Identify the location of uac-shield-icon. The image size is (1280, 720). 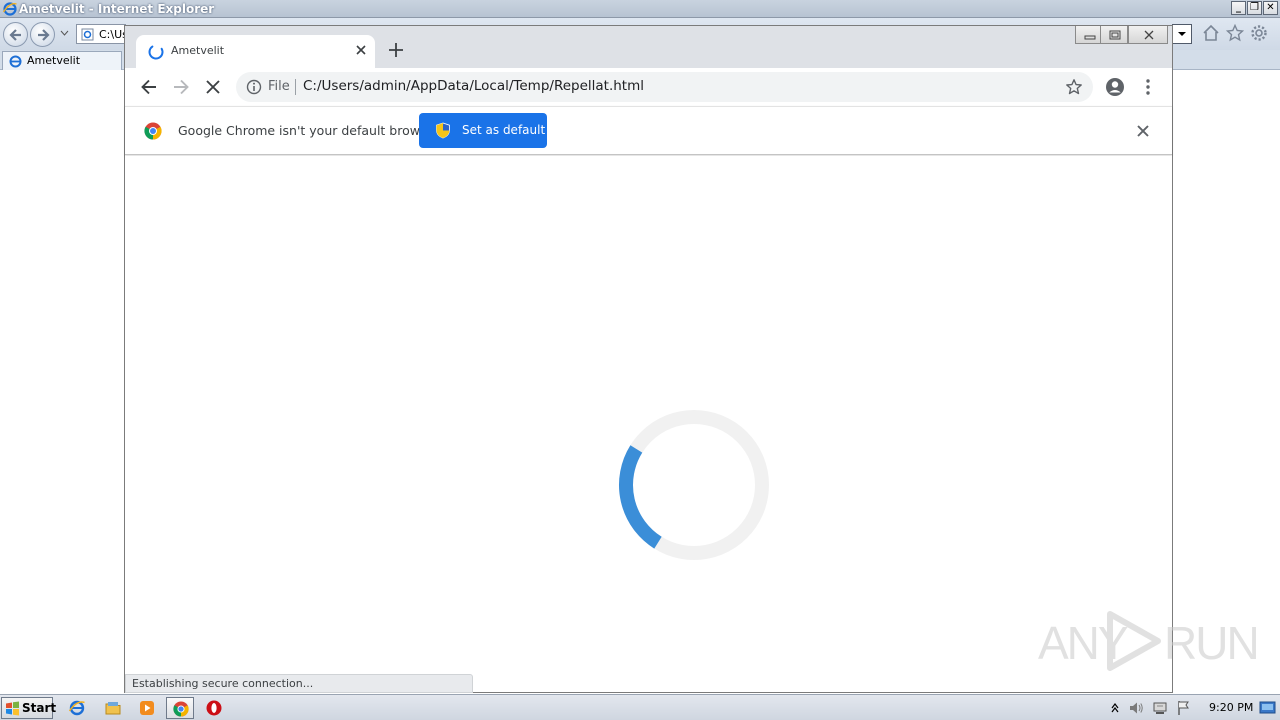
(443, 130).